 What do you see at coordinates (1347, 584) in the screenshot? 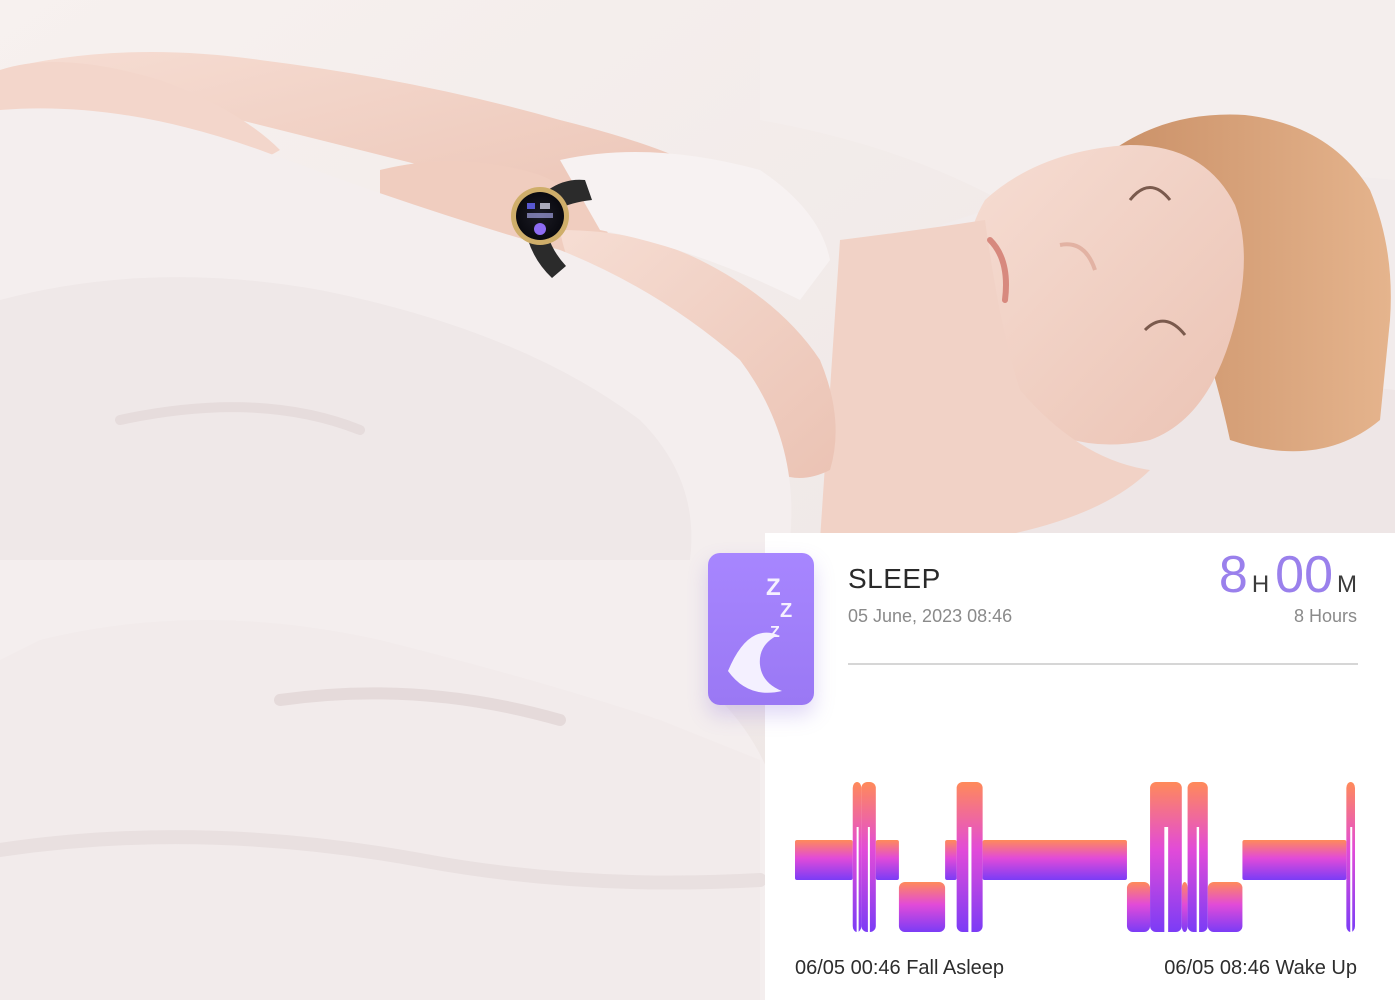
I see `minutes-unit: M` at bounding box center [1347, 584].